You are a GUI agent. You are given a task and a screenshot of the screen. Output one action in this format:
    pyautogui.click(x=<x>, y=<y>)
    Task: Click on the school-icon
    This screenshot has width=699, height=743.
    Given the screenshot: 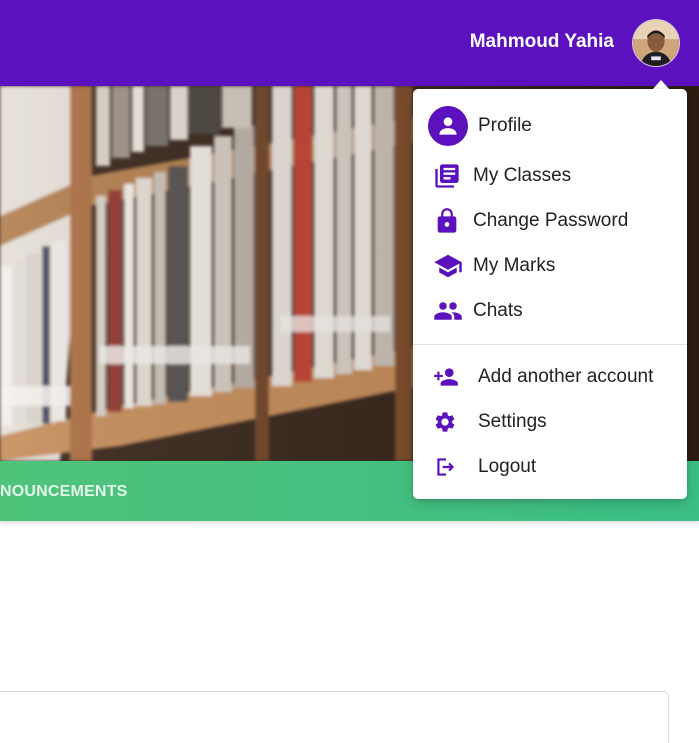 What is the action you would take?
    pyautogui.click(x=448, y=266)
    